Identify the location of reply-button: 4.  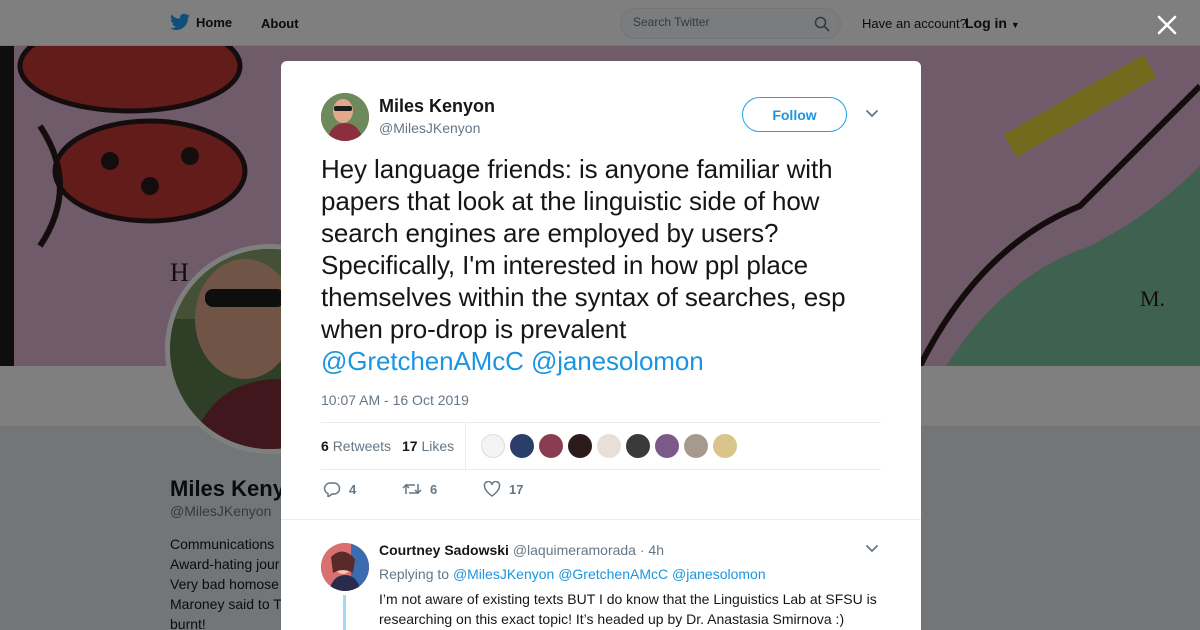
(339, 489).